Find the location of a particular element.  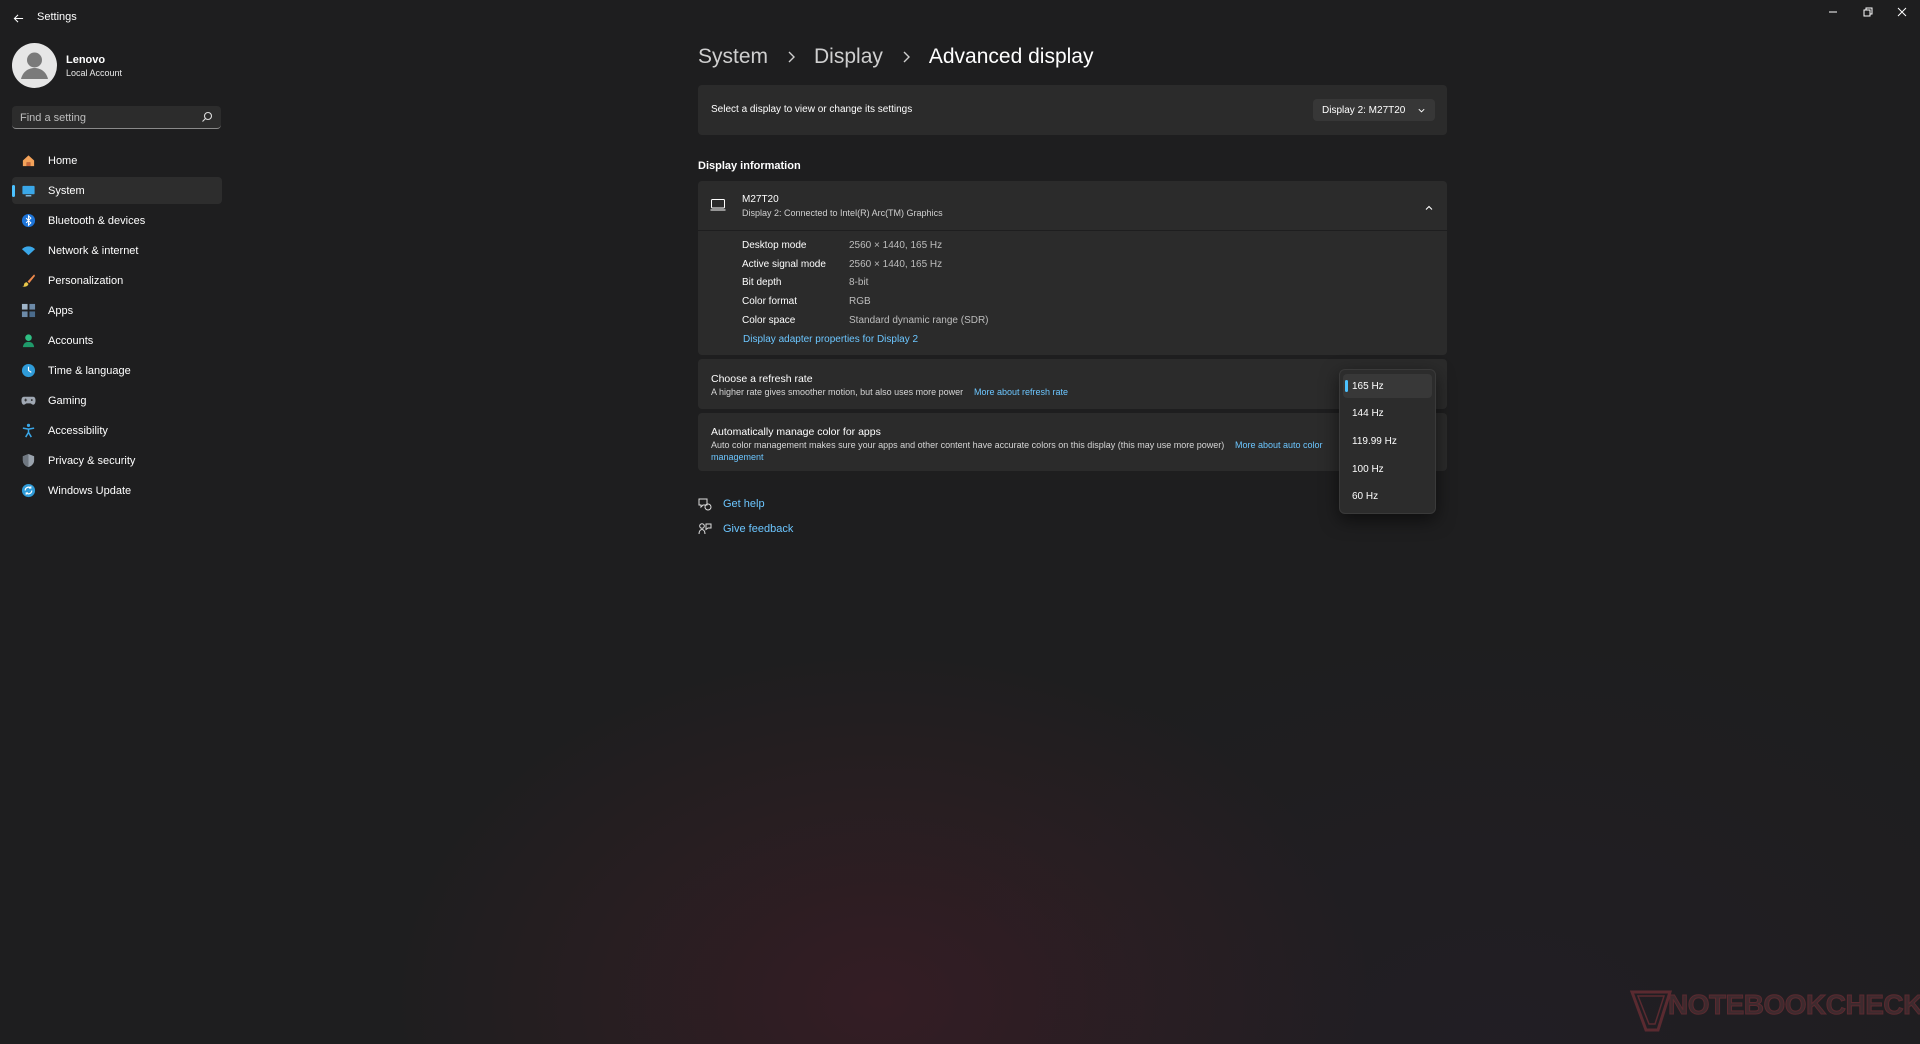

apps-icon is located at coordinates (28, 310).